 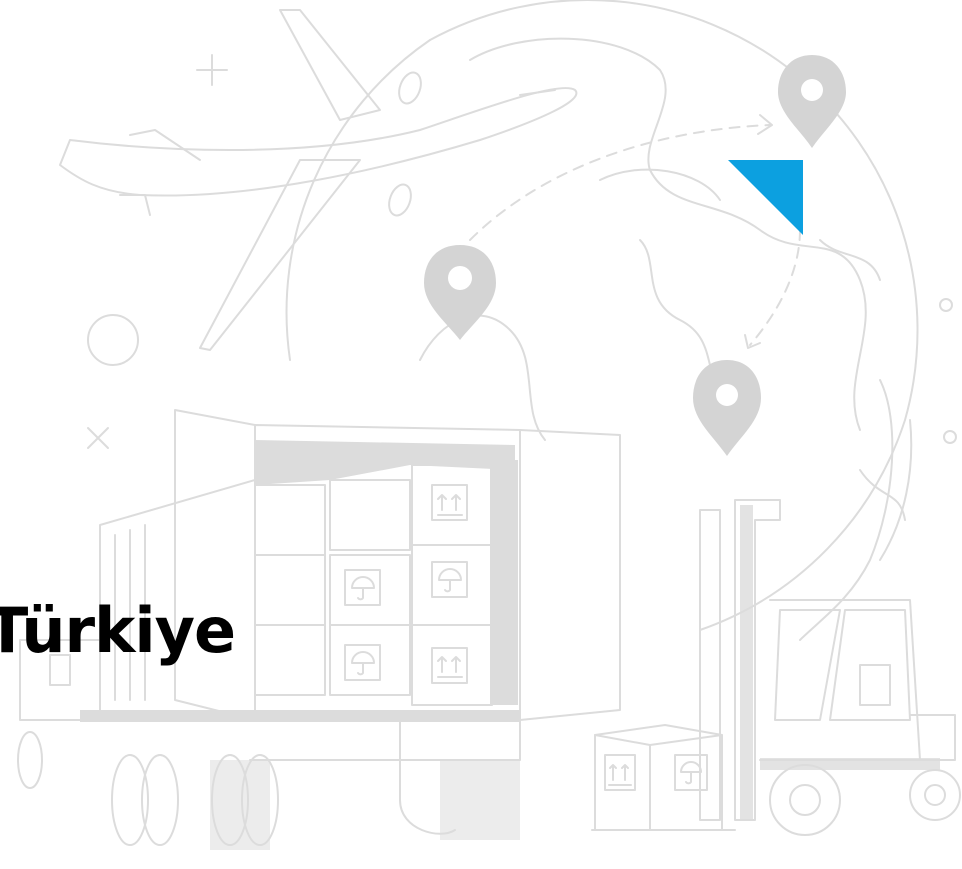 I want to click on page-title: Türkiye, so click(x=118, y=630).